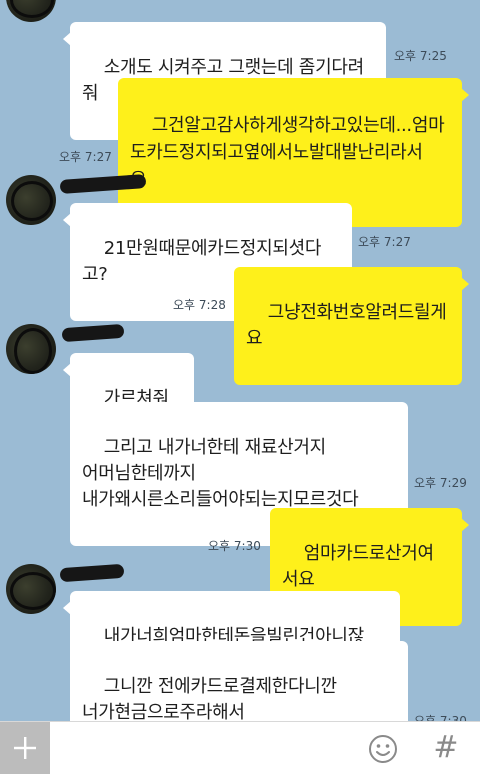  I want to click on input-bar: #, so click(240, 747).